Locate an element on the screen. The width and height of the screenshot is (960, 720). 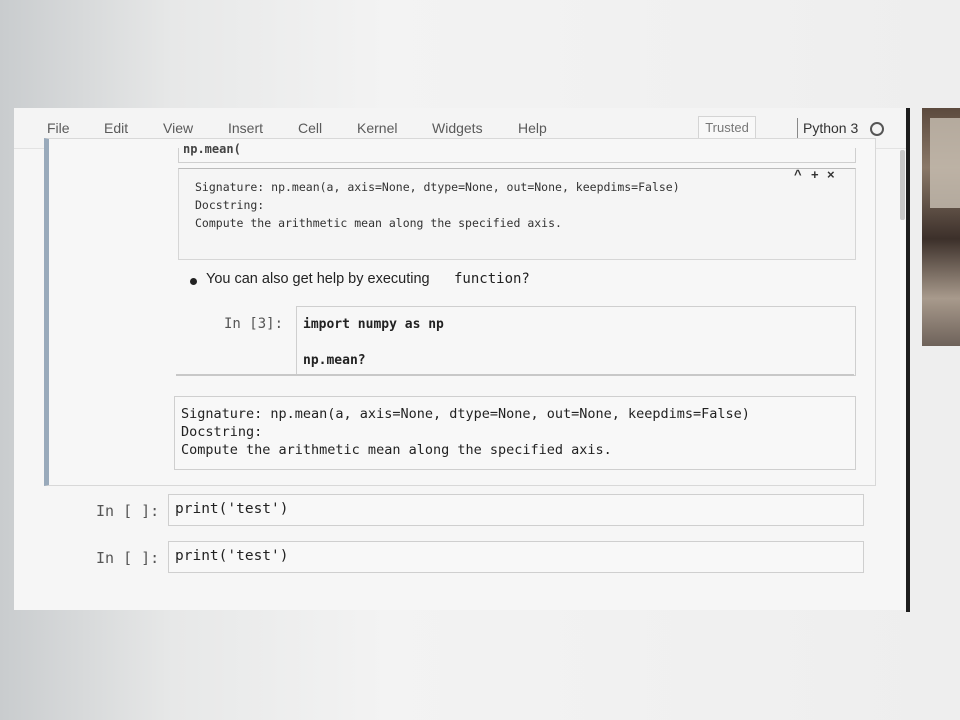
pager-docstring-label: Docstring: is located at coordinates (230, 205).